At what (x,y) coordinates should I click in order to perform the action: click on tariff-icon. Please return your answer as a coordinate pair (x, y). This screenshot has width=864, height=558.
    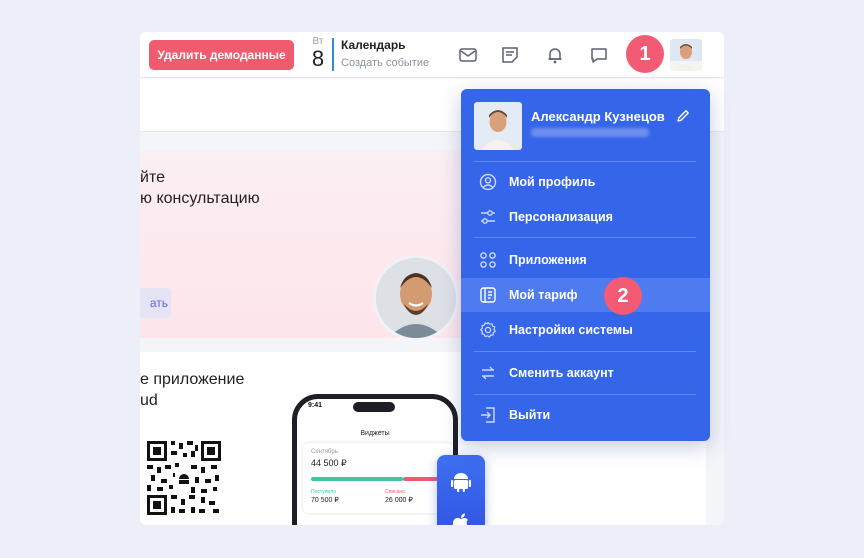
    Looking at the image, I should click on (488, 295).